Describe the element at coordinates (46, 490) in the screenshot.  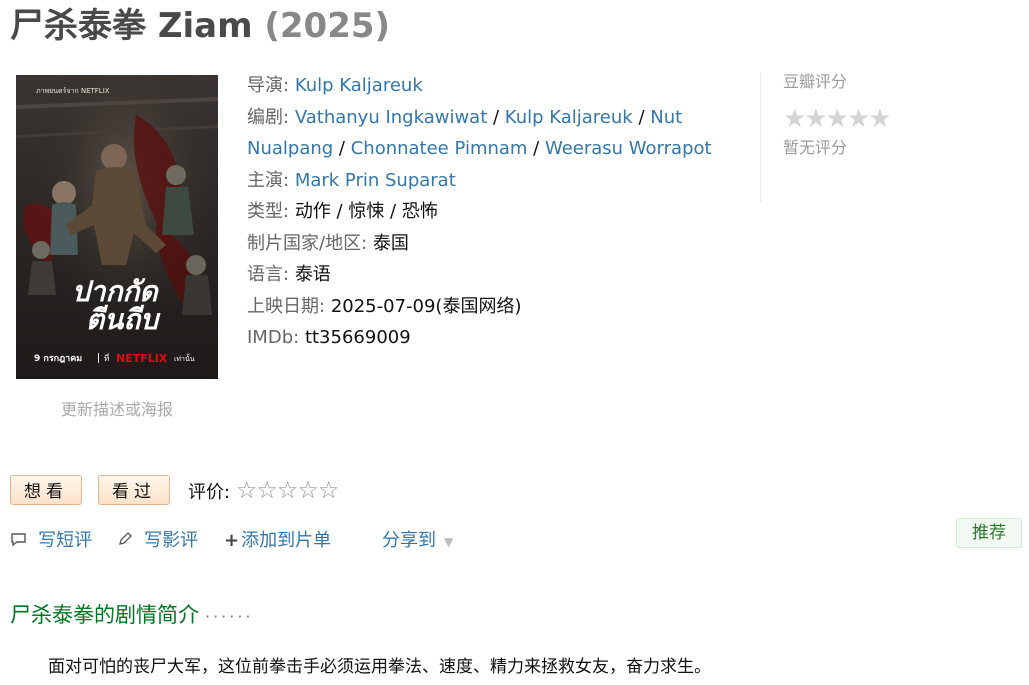
I see `want-to-watch-button: 想看` at that location.